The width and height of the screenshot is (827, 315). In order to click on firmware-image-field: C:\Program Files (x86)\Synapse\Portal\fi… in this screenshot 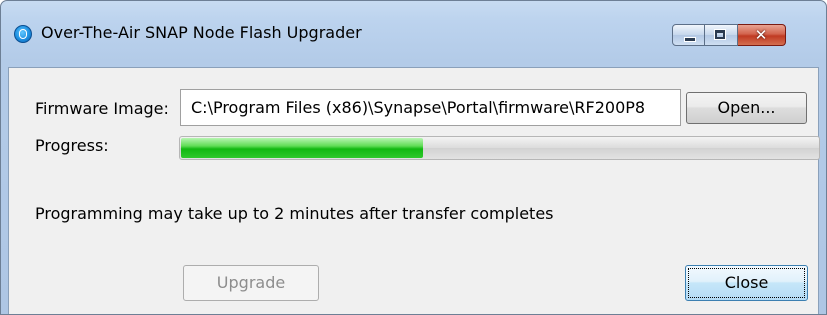, I will do `click(430, 107)`.